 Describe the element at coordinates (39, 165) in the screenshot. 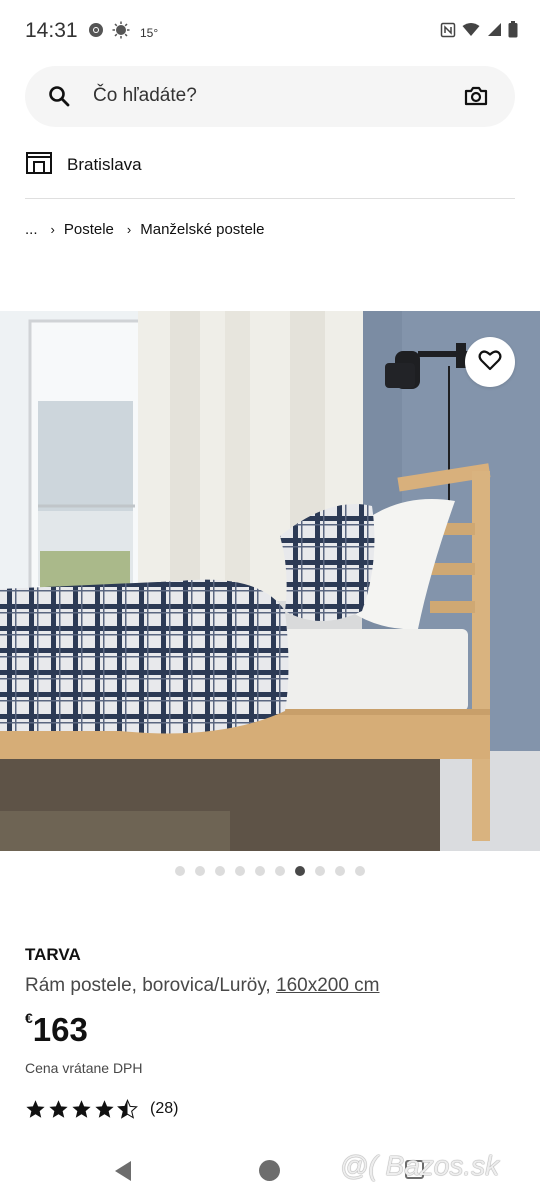

I see `store-icon` at that location.